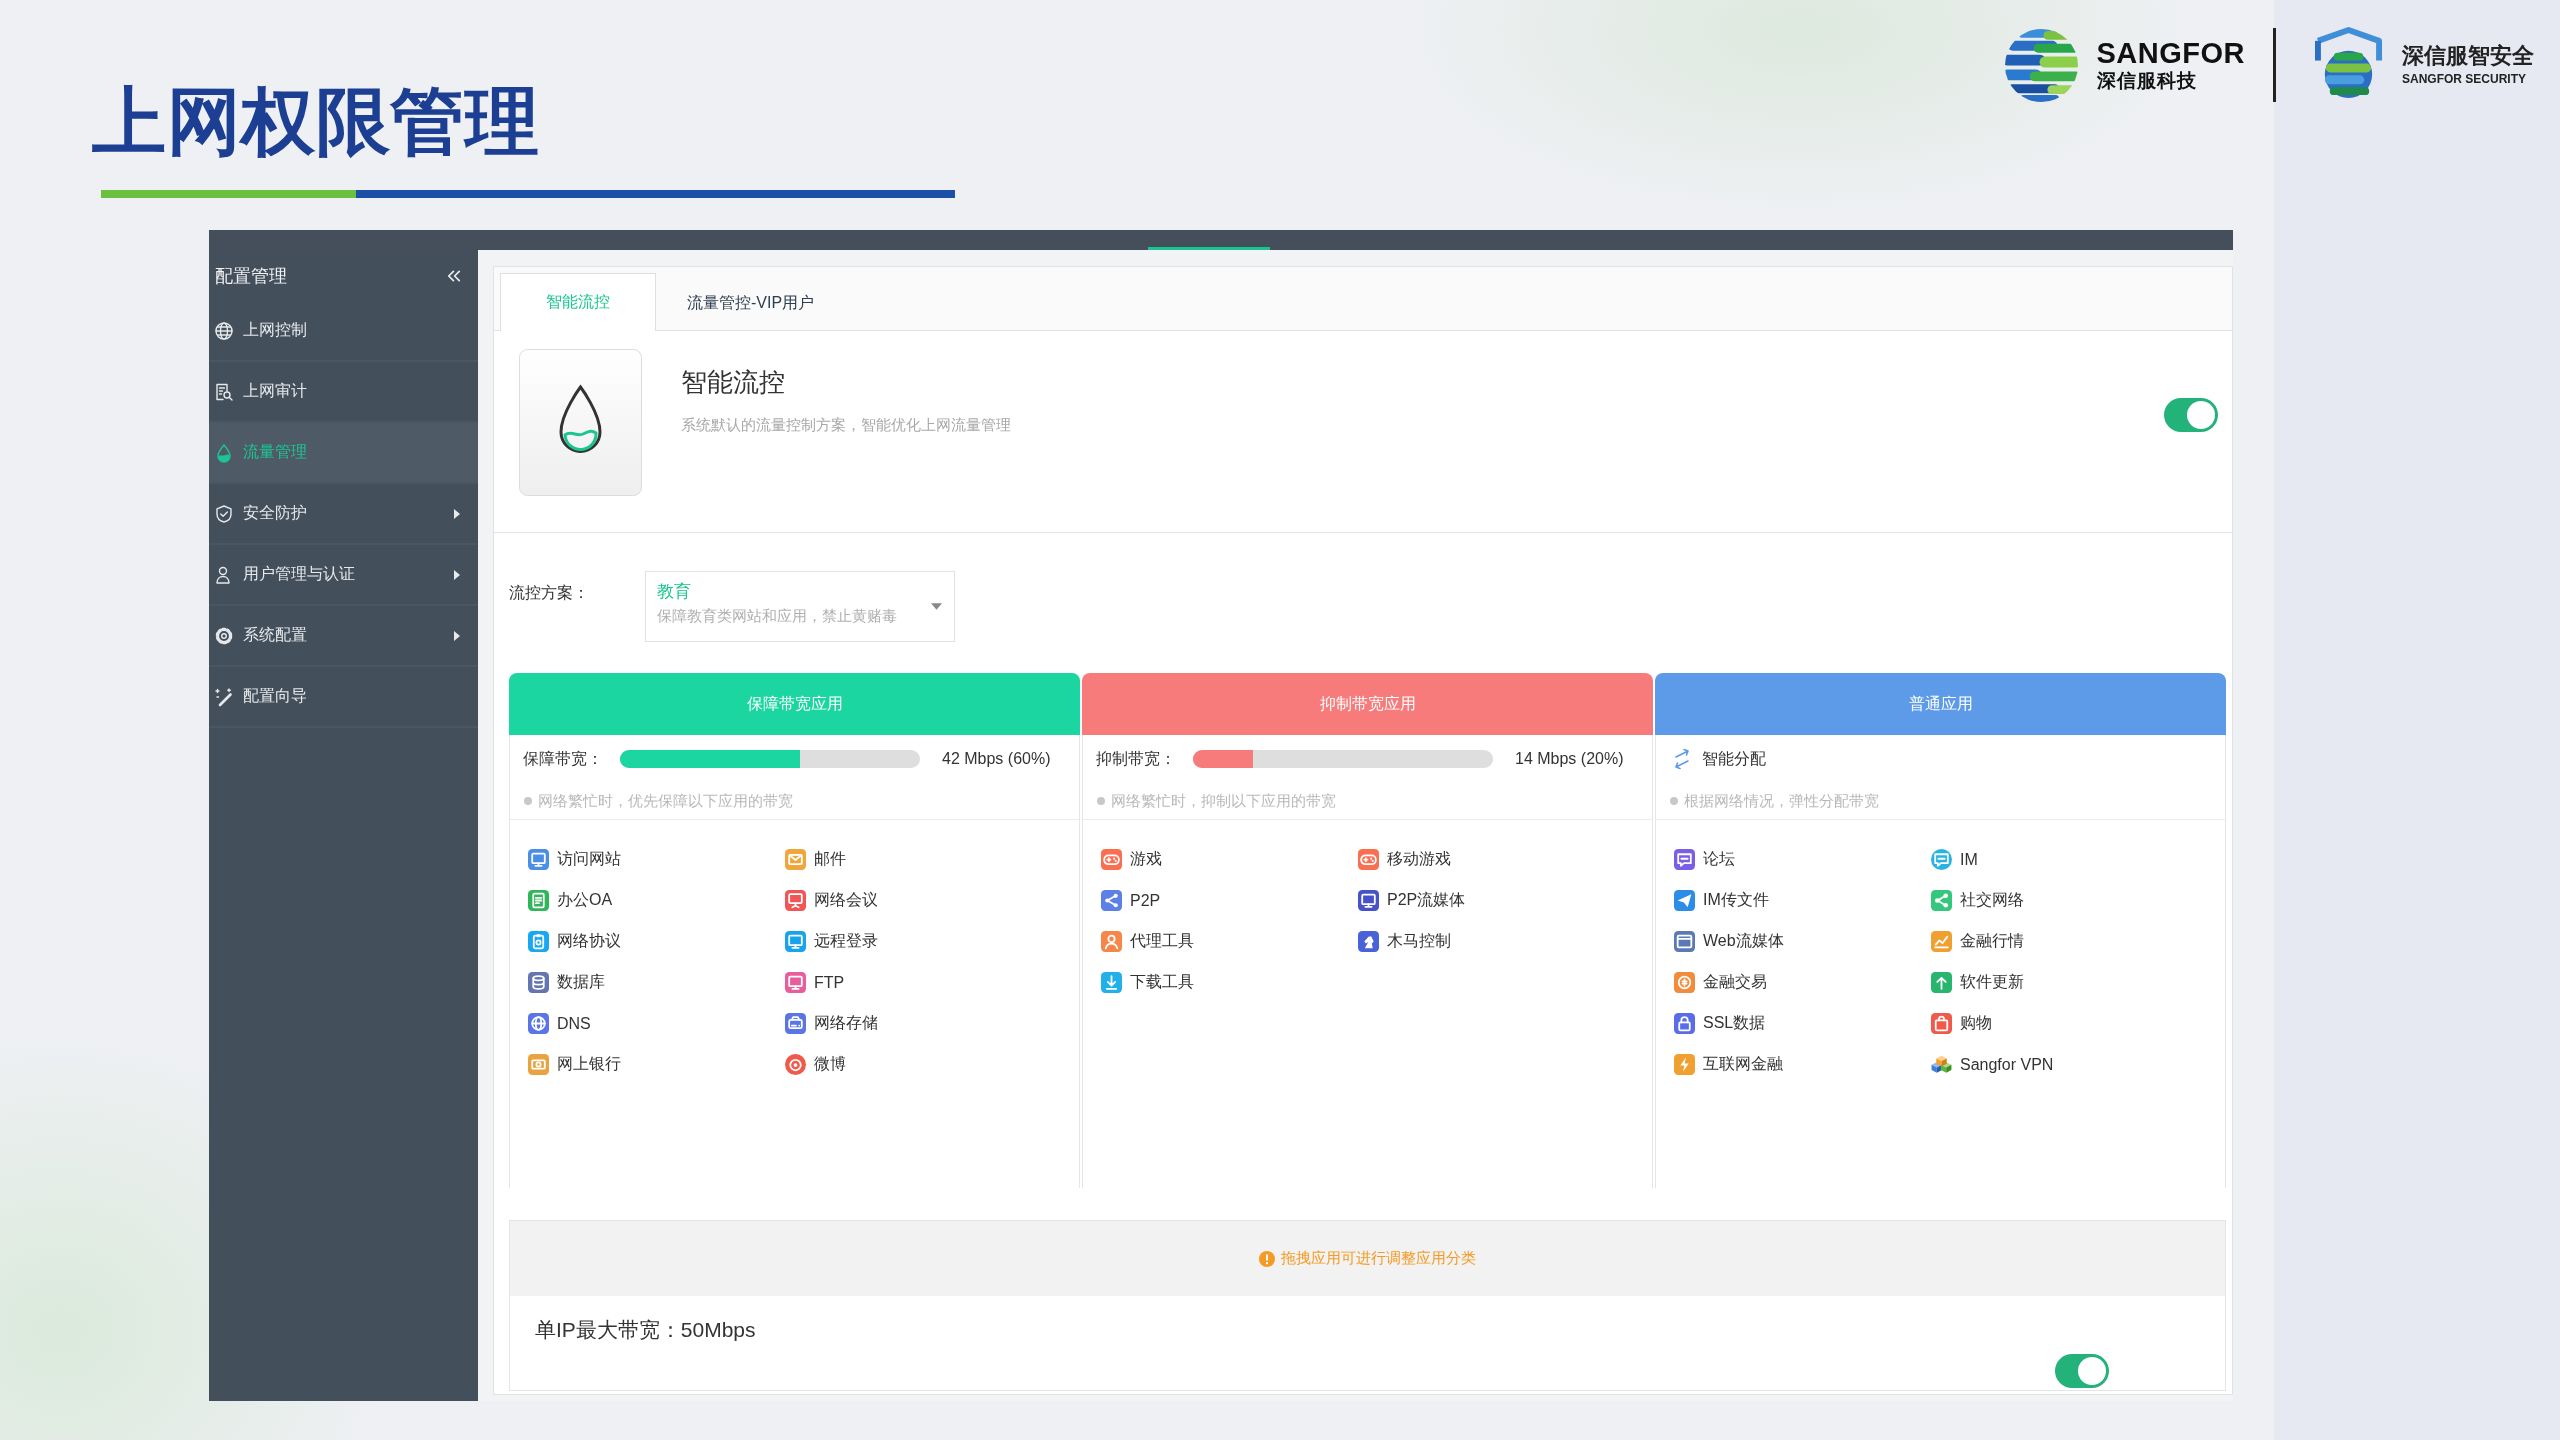  What do you see at coordinates (454, 275) in the screenshot?
I see `collapse-icon` at bounding box center [454, 275].